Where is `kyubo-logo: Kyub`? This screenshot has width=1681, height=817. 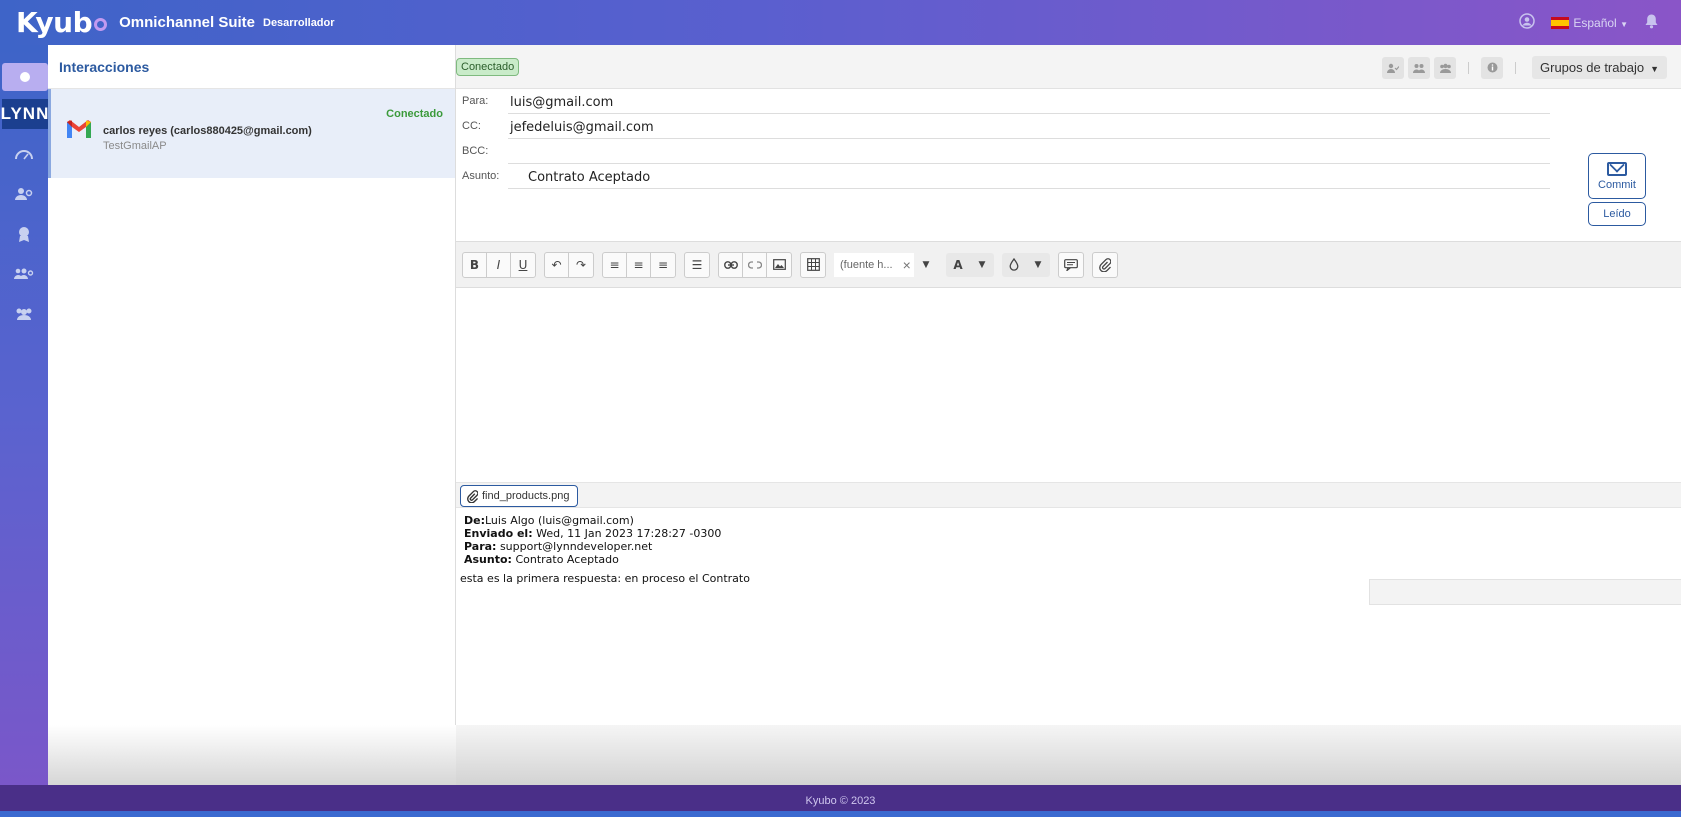
kyubo-logo: Kyub is located at coordinates (62, 22).